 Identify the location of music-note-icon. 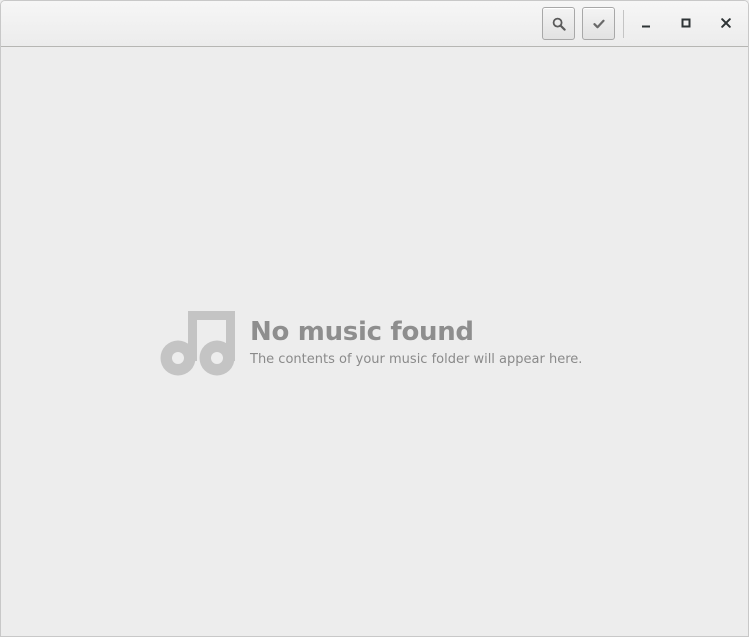
(197, 344).